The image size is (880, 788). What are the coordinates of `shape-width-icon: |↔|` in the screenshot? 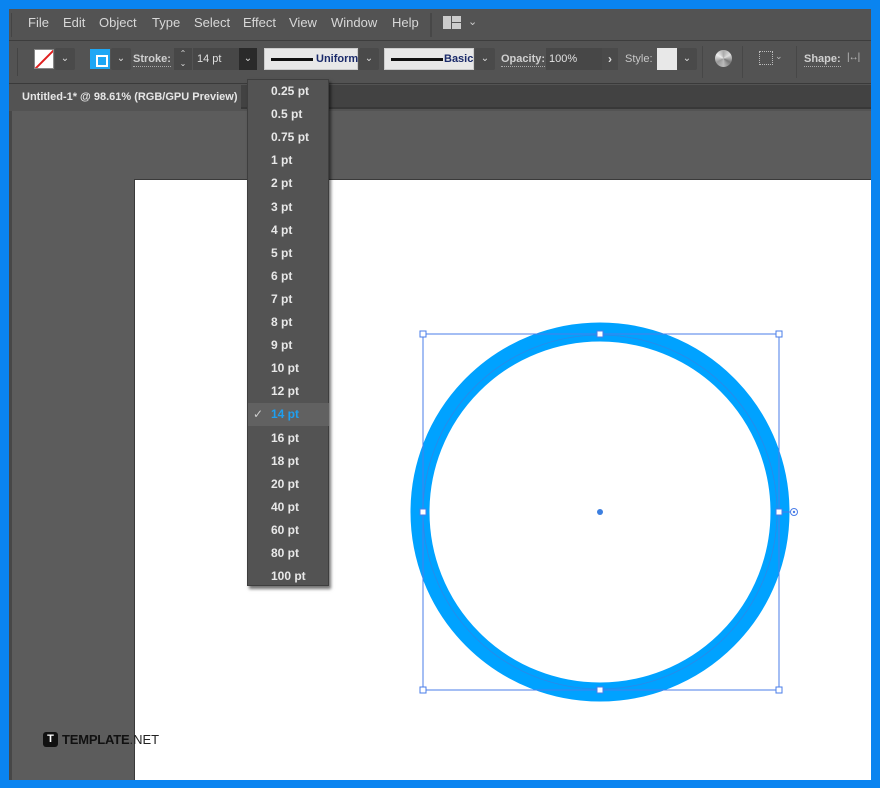 It's located at (853, 57).